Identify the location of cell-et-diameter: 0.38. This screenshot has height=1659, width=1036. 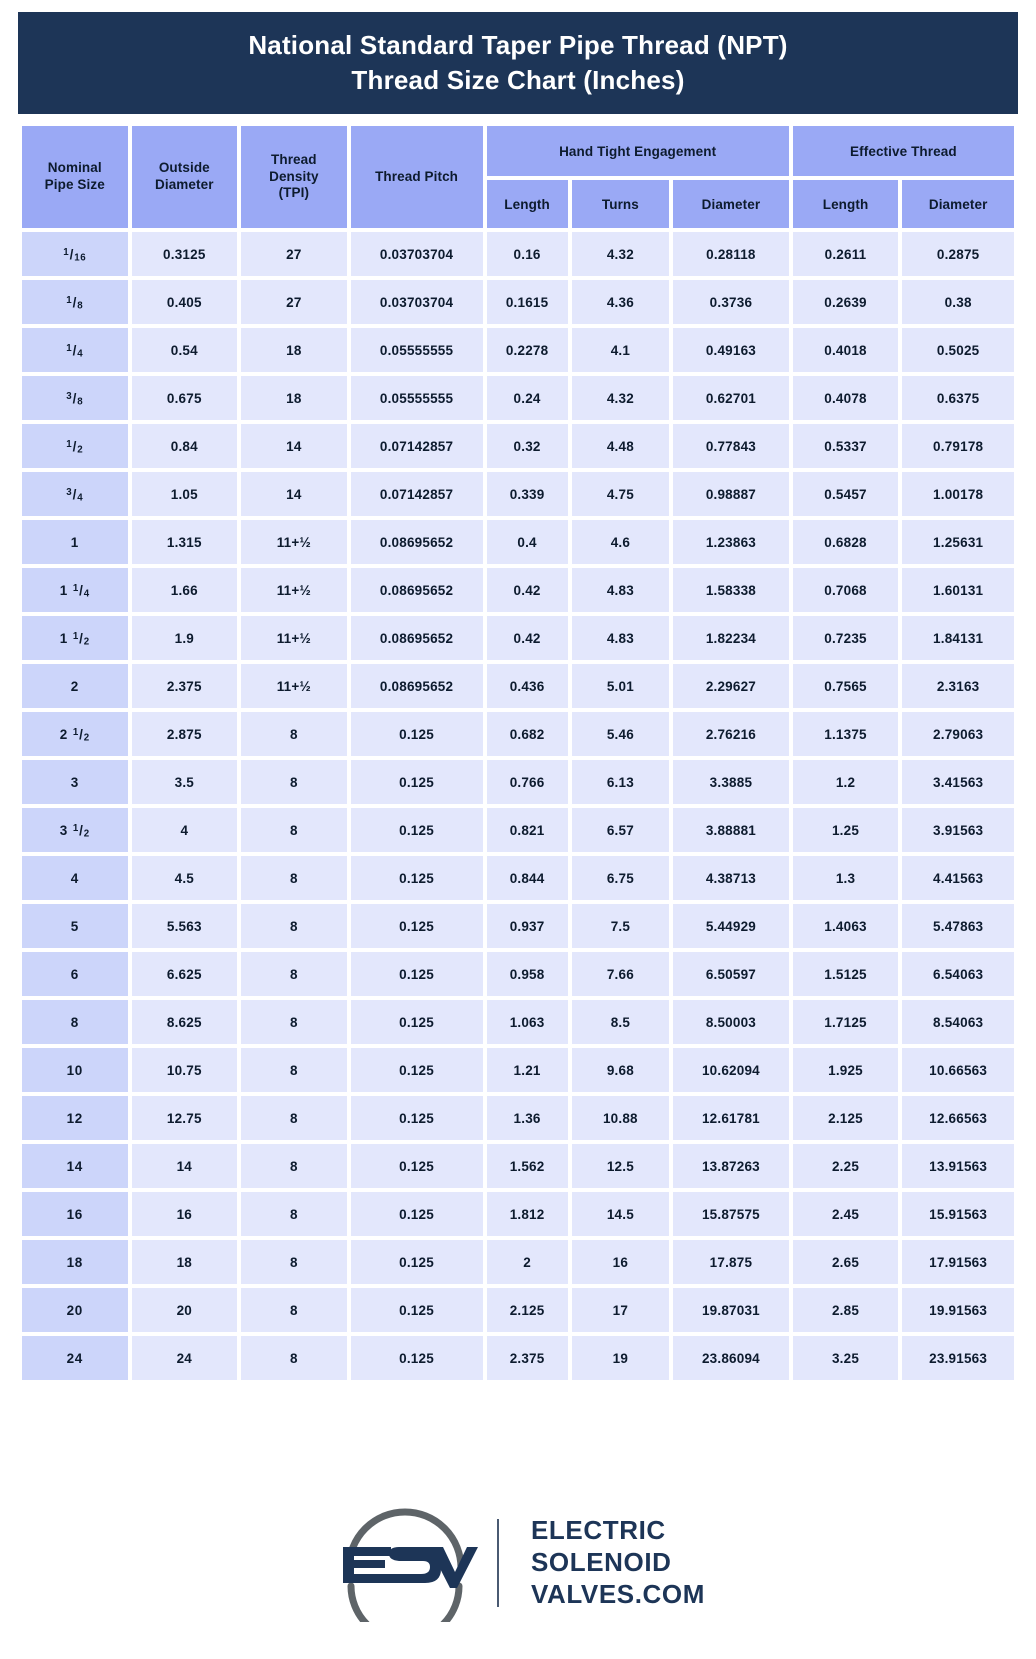
(958, 302).